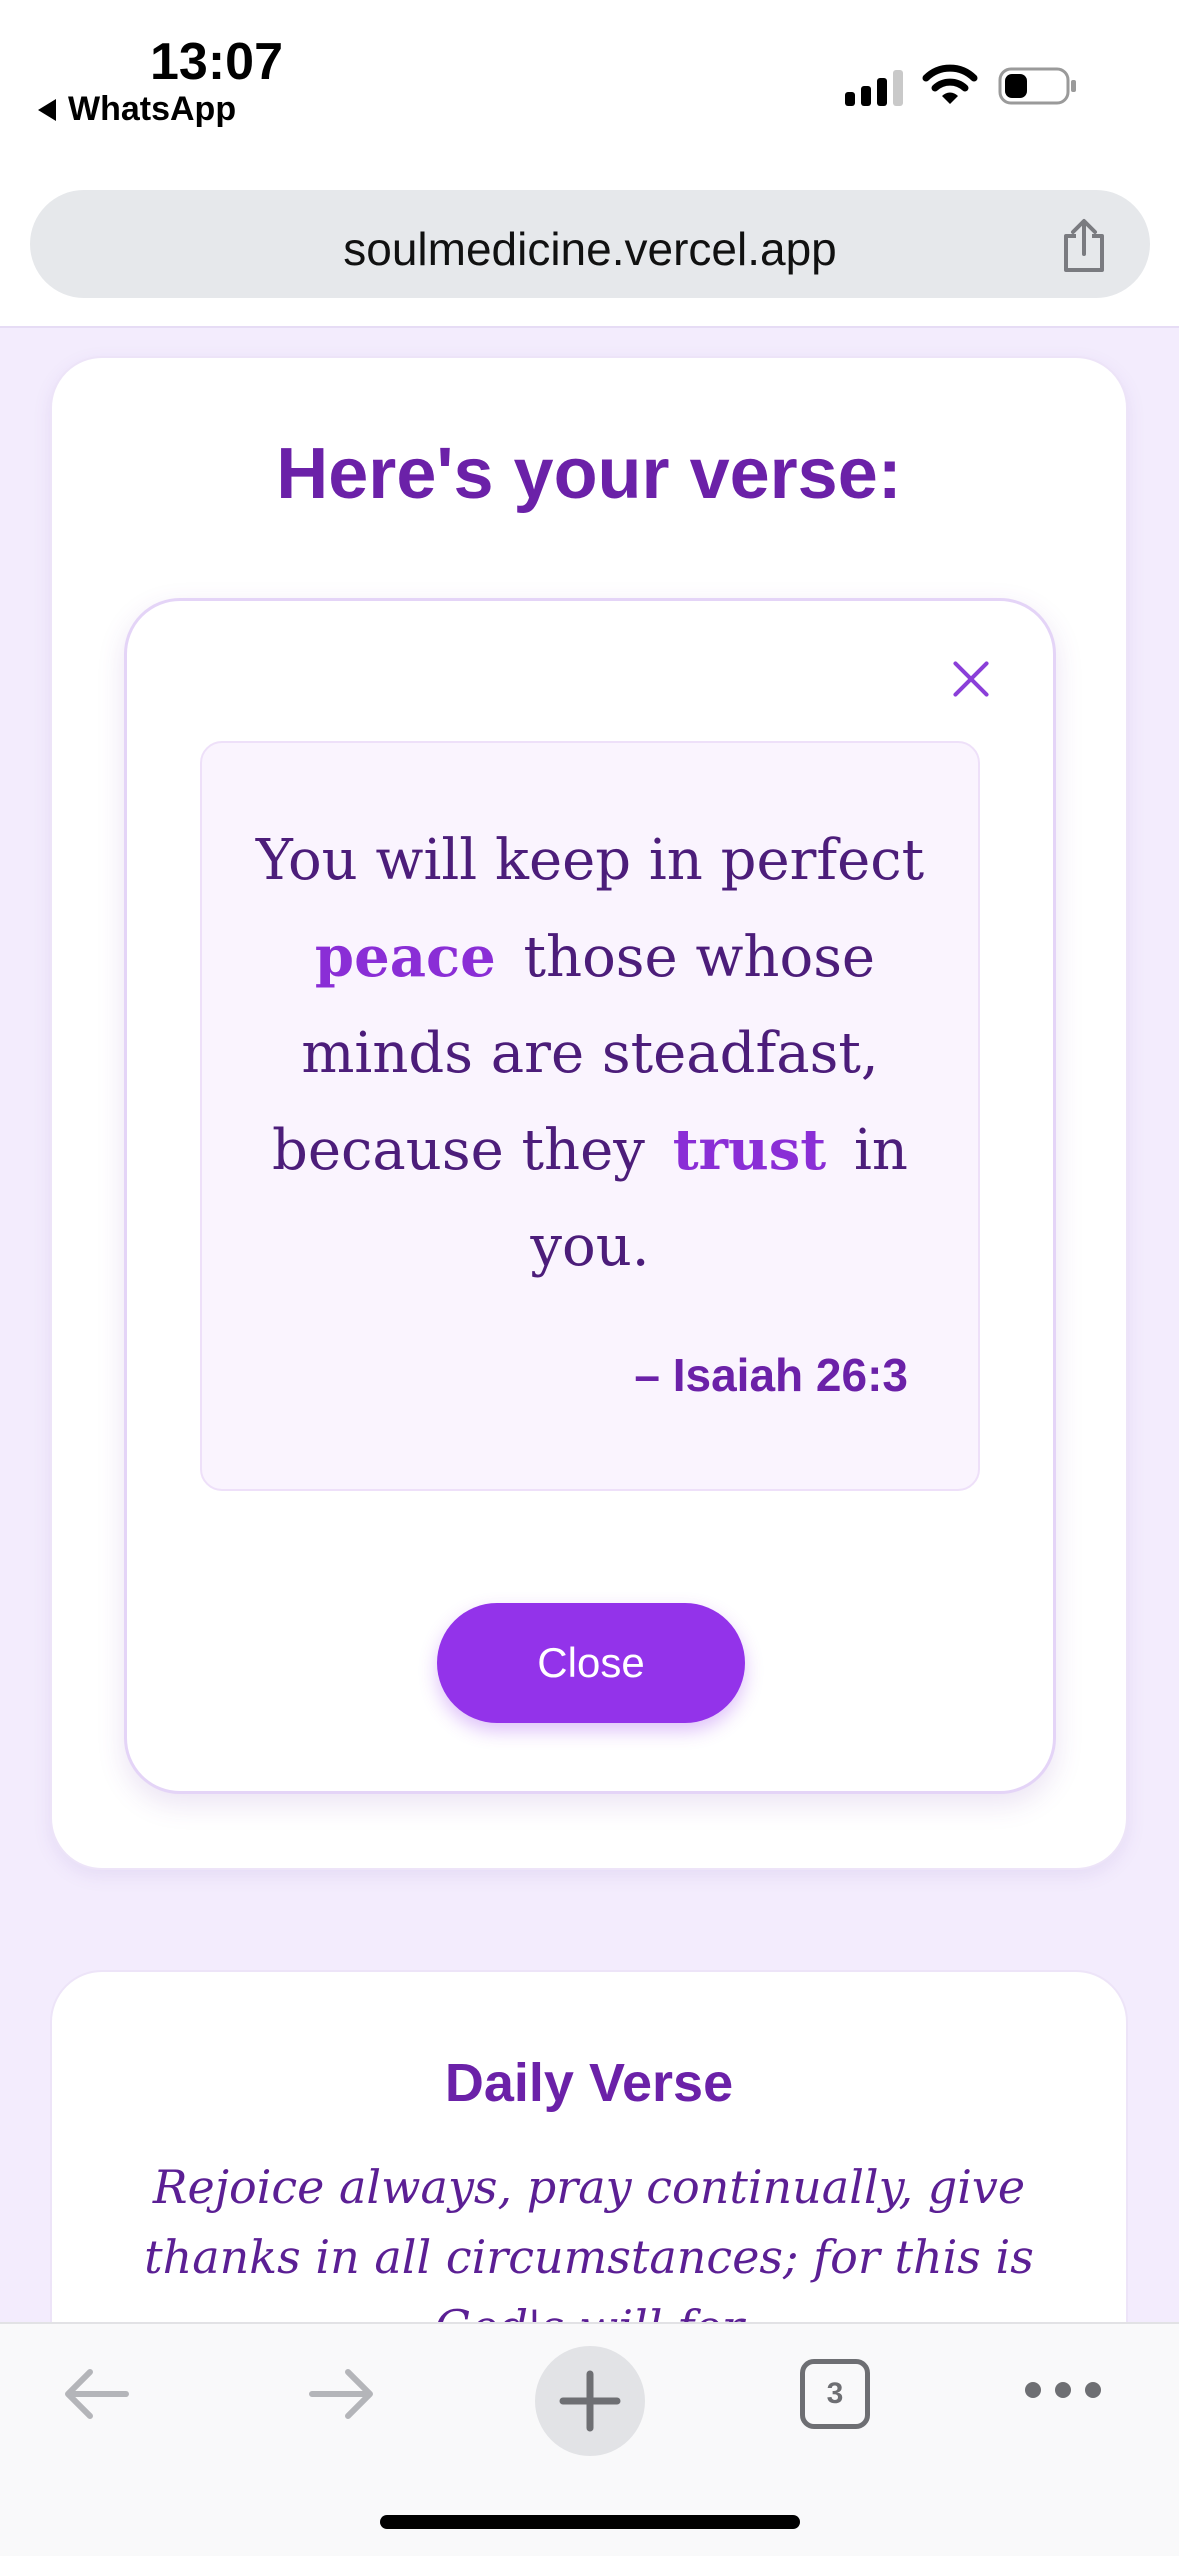  I want to click on page-title: Here's your verse:, so click(589, 474).